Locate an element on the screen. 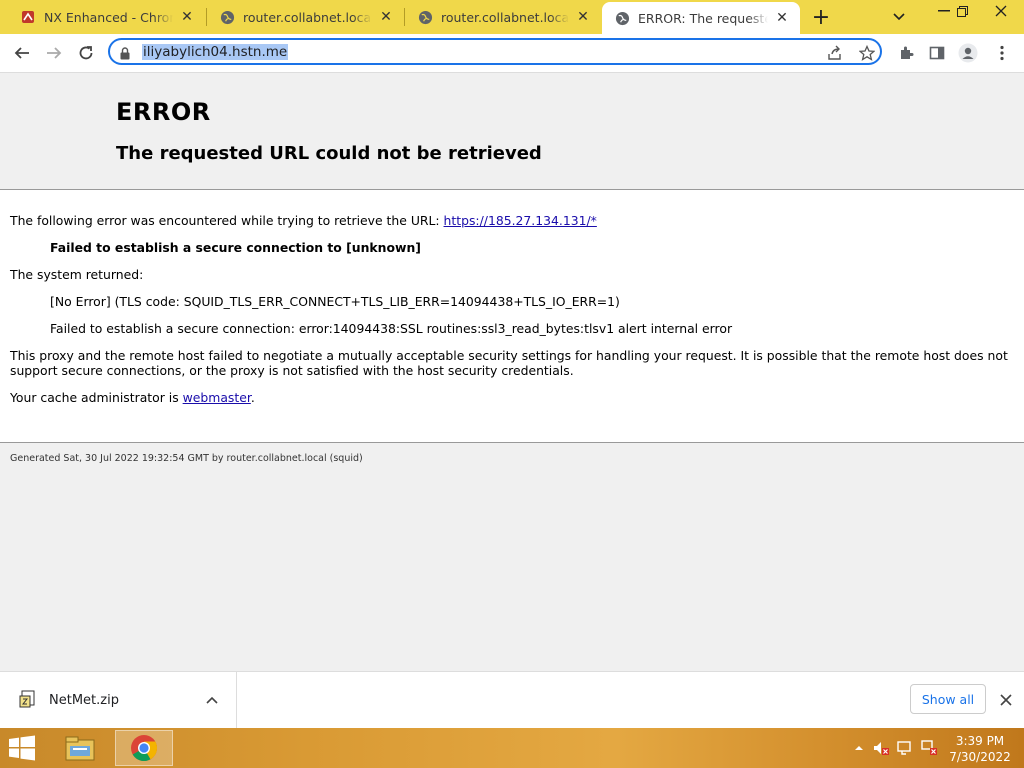 This screenshot has height=768, width=1024. chrome-taskbar-icon is located at coordinates (144, 748).